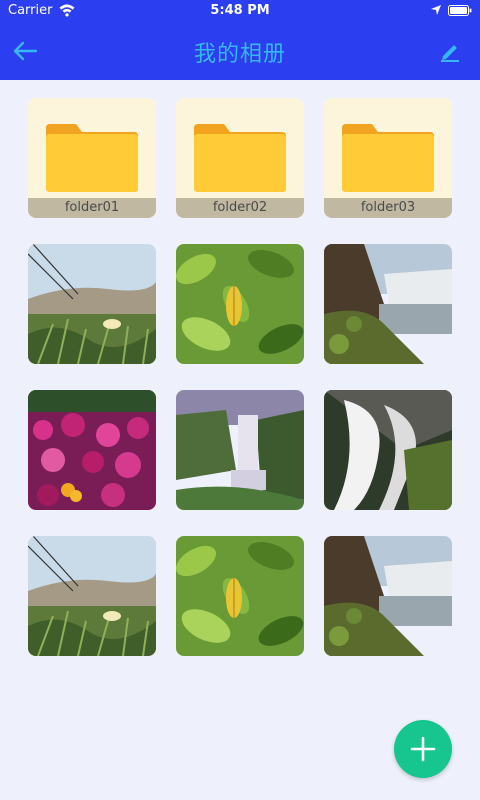  I want to click on photo-thumbnail-waterfall-valley, so click(240, 450).